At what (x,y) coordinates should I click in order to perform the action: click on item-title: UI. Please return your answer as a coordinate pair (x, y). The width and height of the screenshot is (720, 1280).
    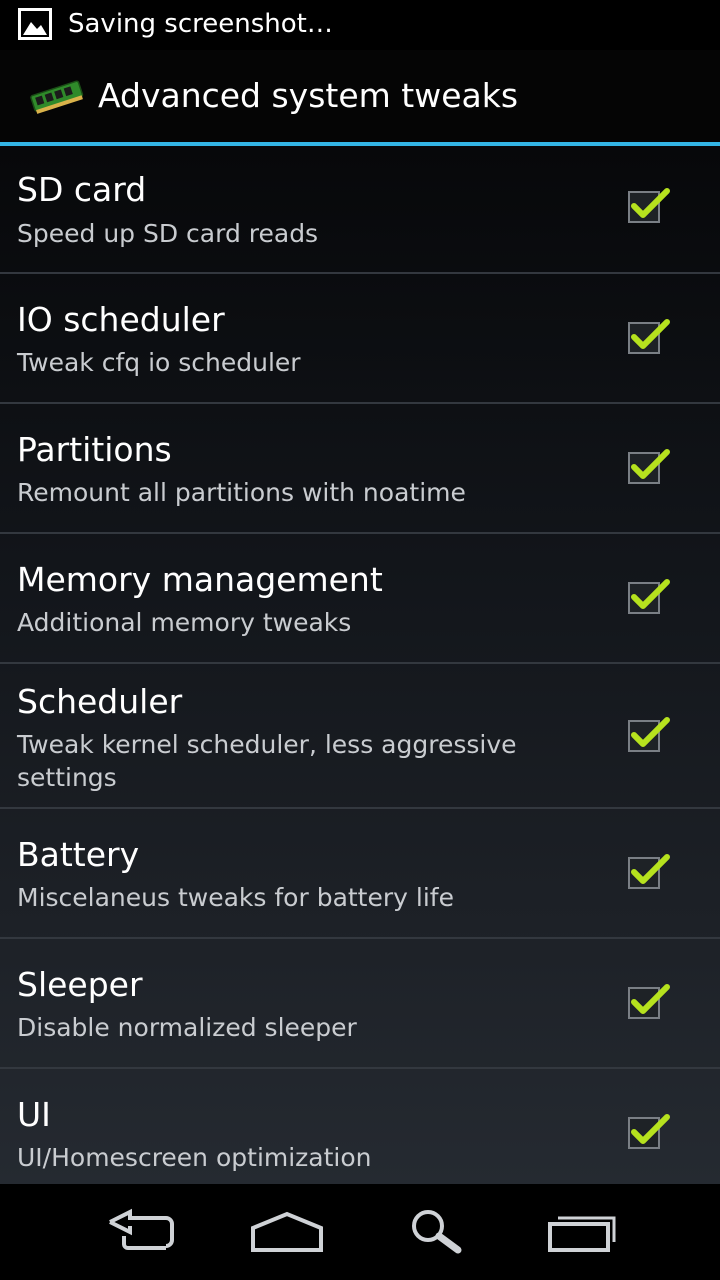
    Looking at the image, I should click on (34, 1114).